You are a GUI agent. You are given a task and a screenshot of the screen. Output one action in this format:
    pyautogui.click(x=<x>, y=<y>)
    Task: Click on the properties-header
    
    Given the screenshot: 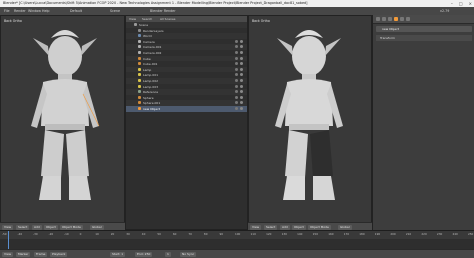 What is the action you would take?
    pyautogui.click(x=423, y=19)
    